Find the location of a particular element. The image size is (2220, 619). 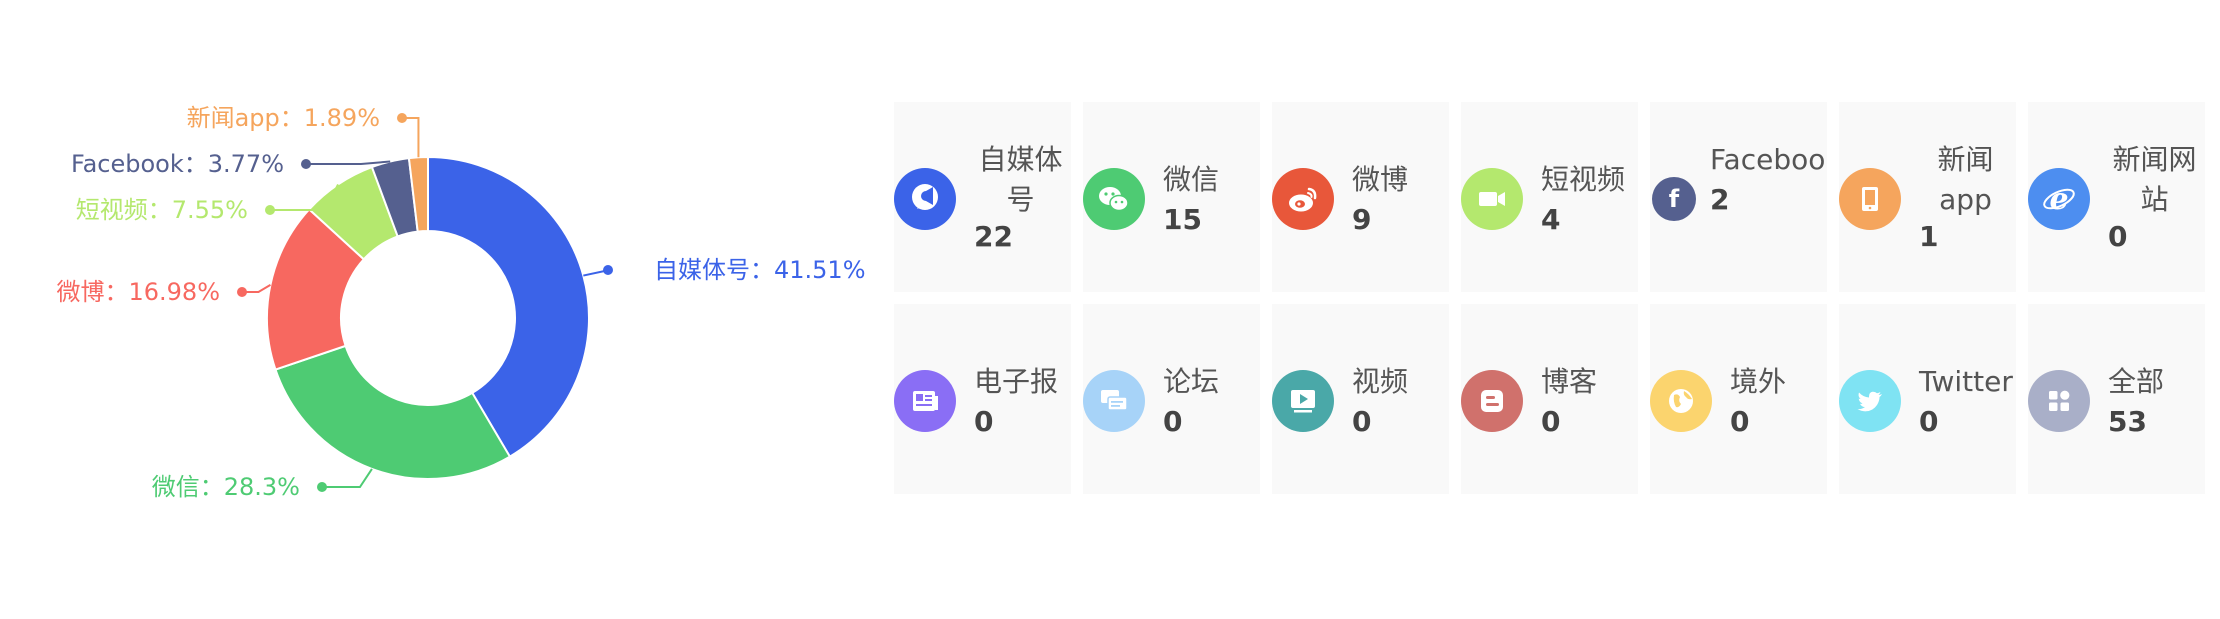

card-name: 短视频 is located at coordinates (1583, 179).